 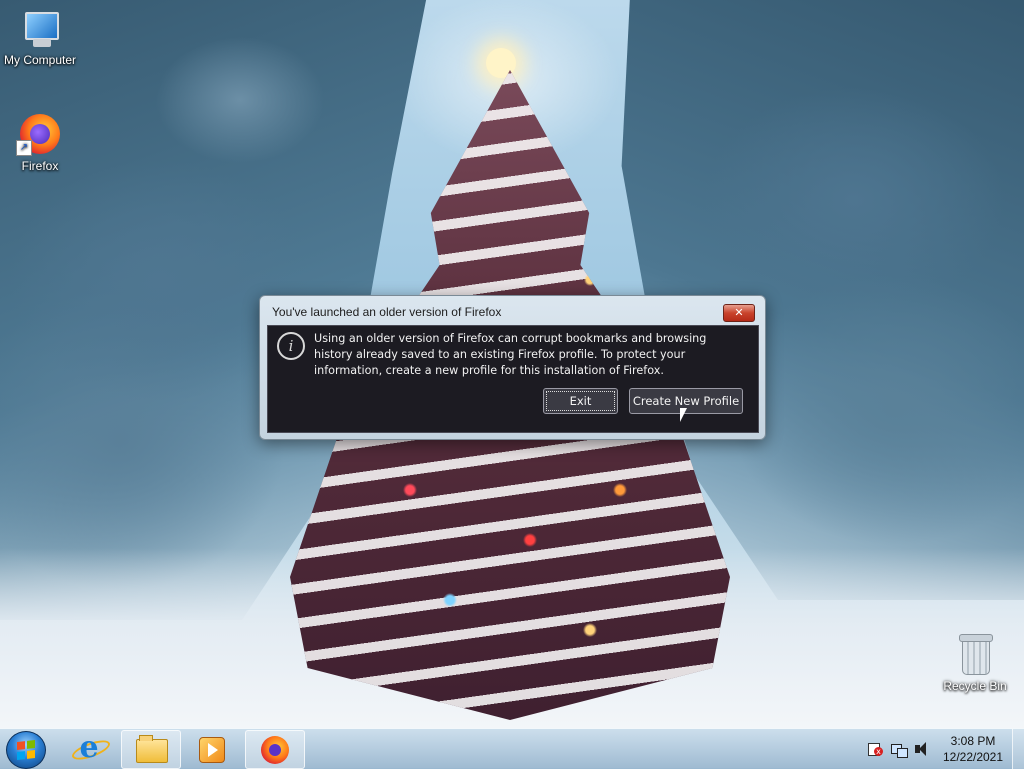 I want to click on desktop-icon-label: My Computer, so click(x=40, y=60).